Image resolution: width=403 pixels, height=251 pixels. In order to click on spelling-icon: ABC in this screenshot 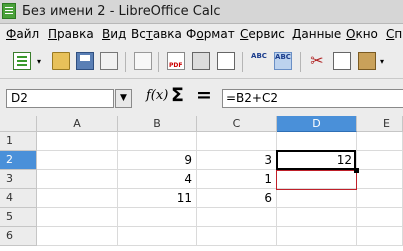, I will do `click(259, 61)`.